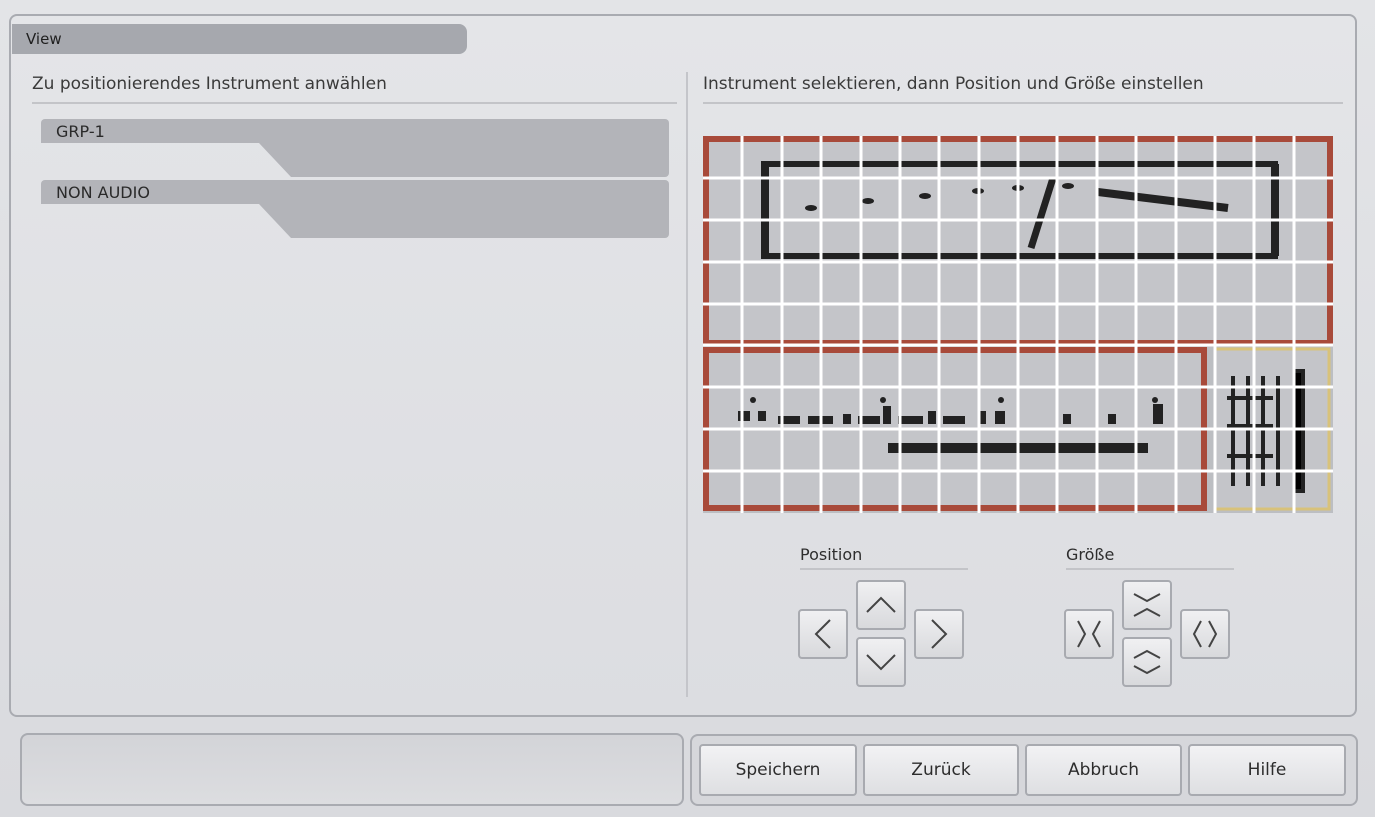 The image size is (1375, 817). I want to click on grow-width-button, so click(1205, 634).